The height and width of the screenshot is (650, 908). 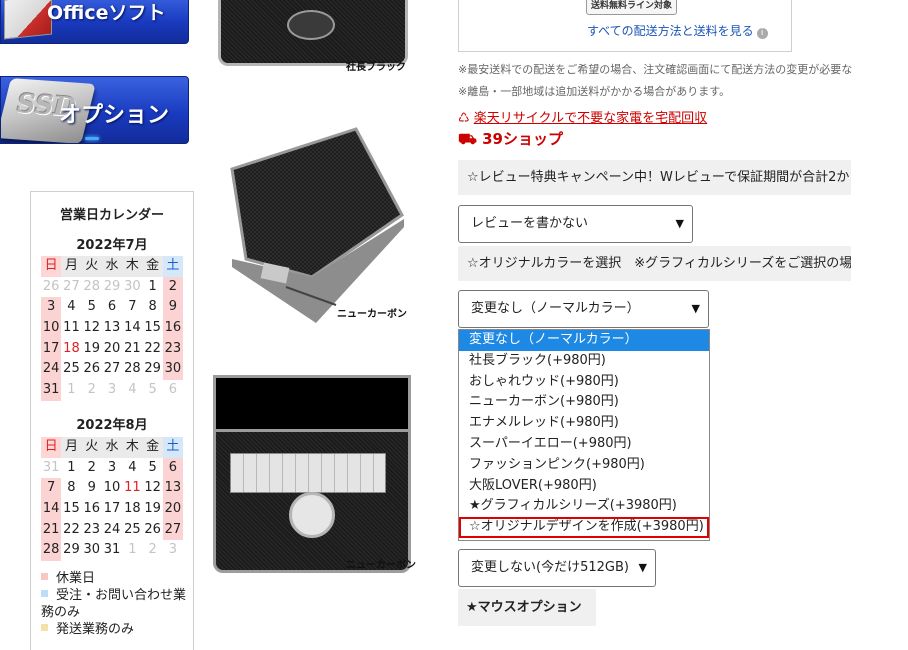 What do you see at coordinates (584, 382) in the screenshot?
I see `color-option: おしゃれウッド(+980円)` at bounding box center [584, 382].